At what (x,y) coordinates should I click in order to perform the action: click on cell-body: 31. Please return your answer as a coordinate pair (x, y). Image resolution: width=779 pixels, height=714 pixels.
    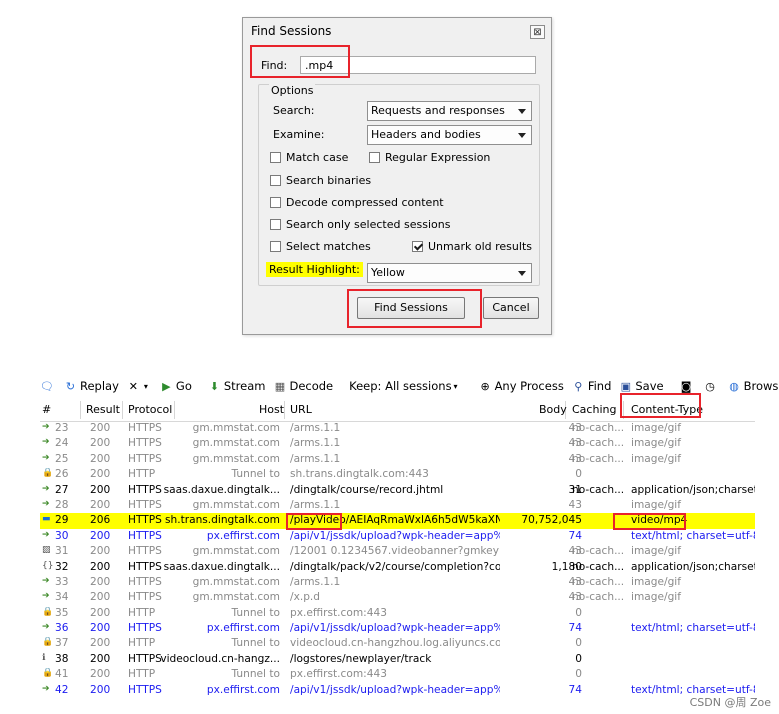
    Looking at the image, I should click on (575, 489).